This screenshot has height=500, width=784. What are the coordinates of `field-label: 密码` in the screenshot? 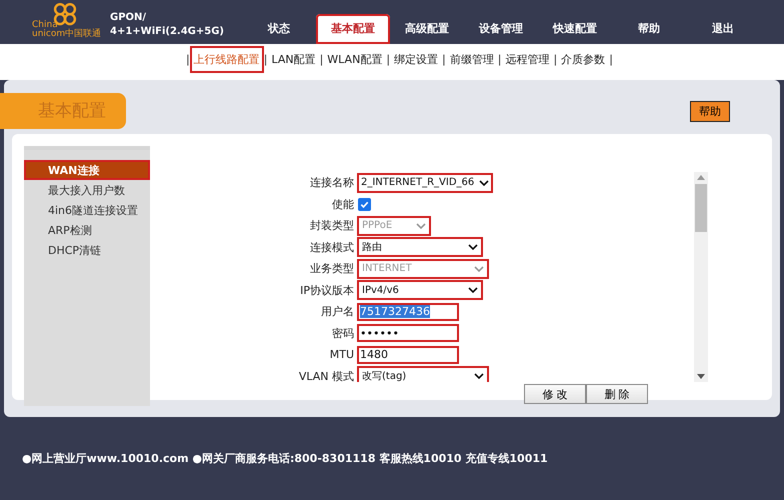 It's located at (343, 333).